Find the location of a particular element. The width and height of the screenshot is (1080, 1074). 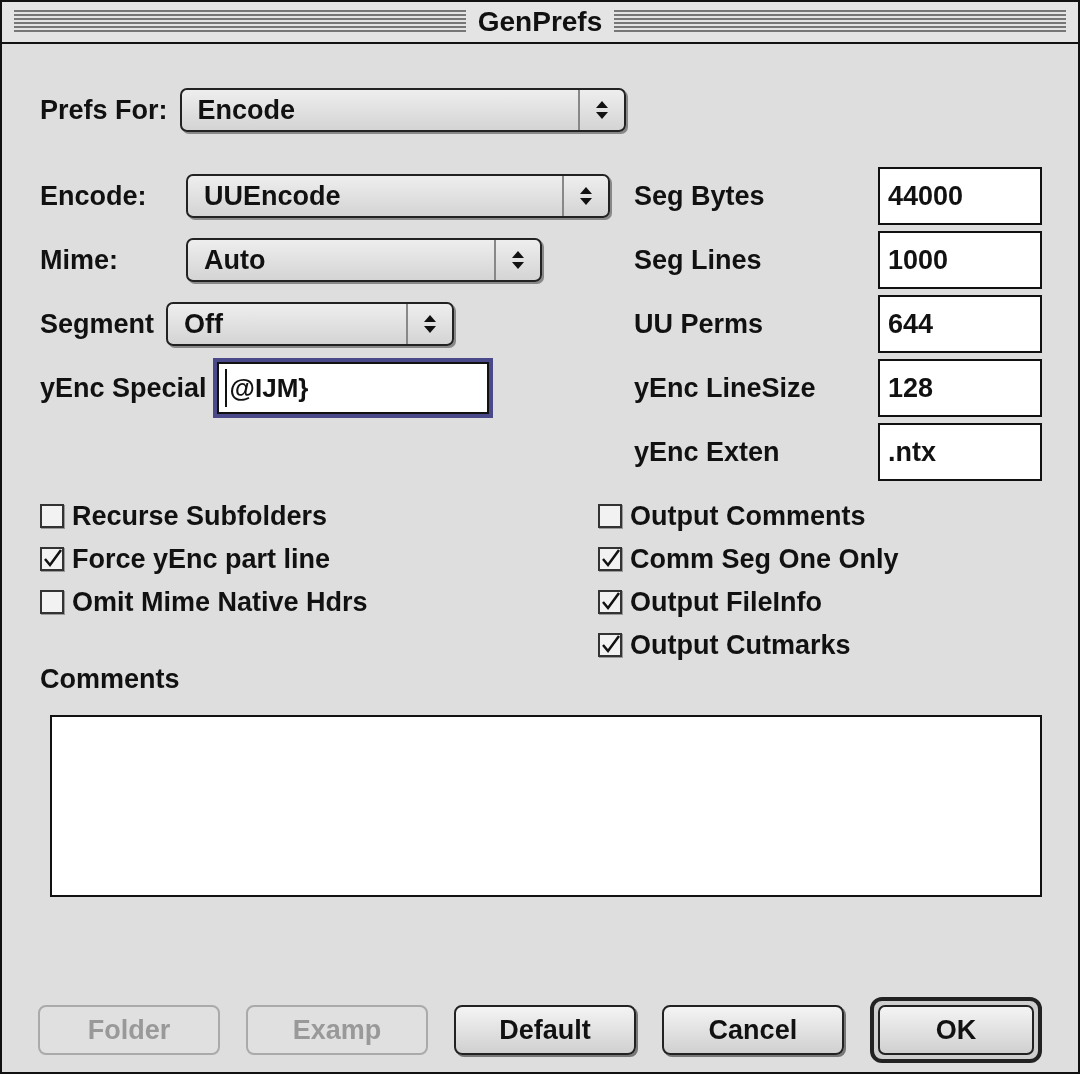

popup-menu: Off is located at coordinates (310, 324).